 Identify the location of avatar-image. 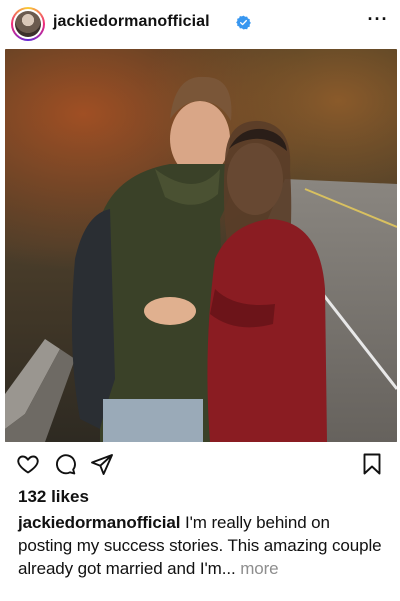
(28, 24).